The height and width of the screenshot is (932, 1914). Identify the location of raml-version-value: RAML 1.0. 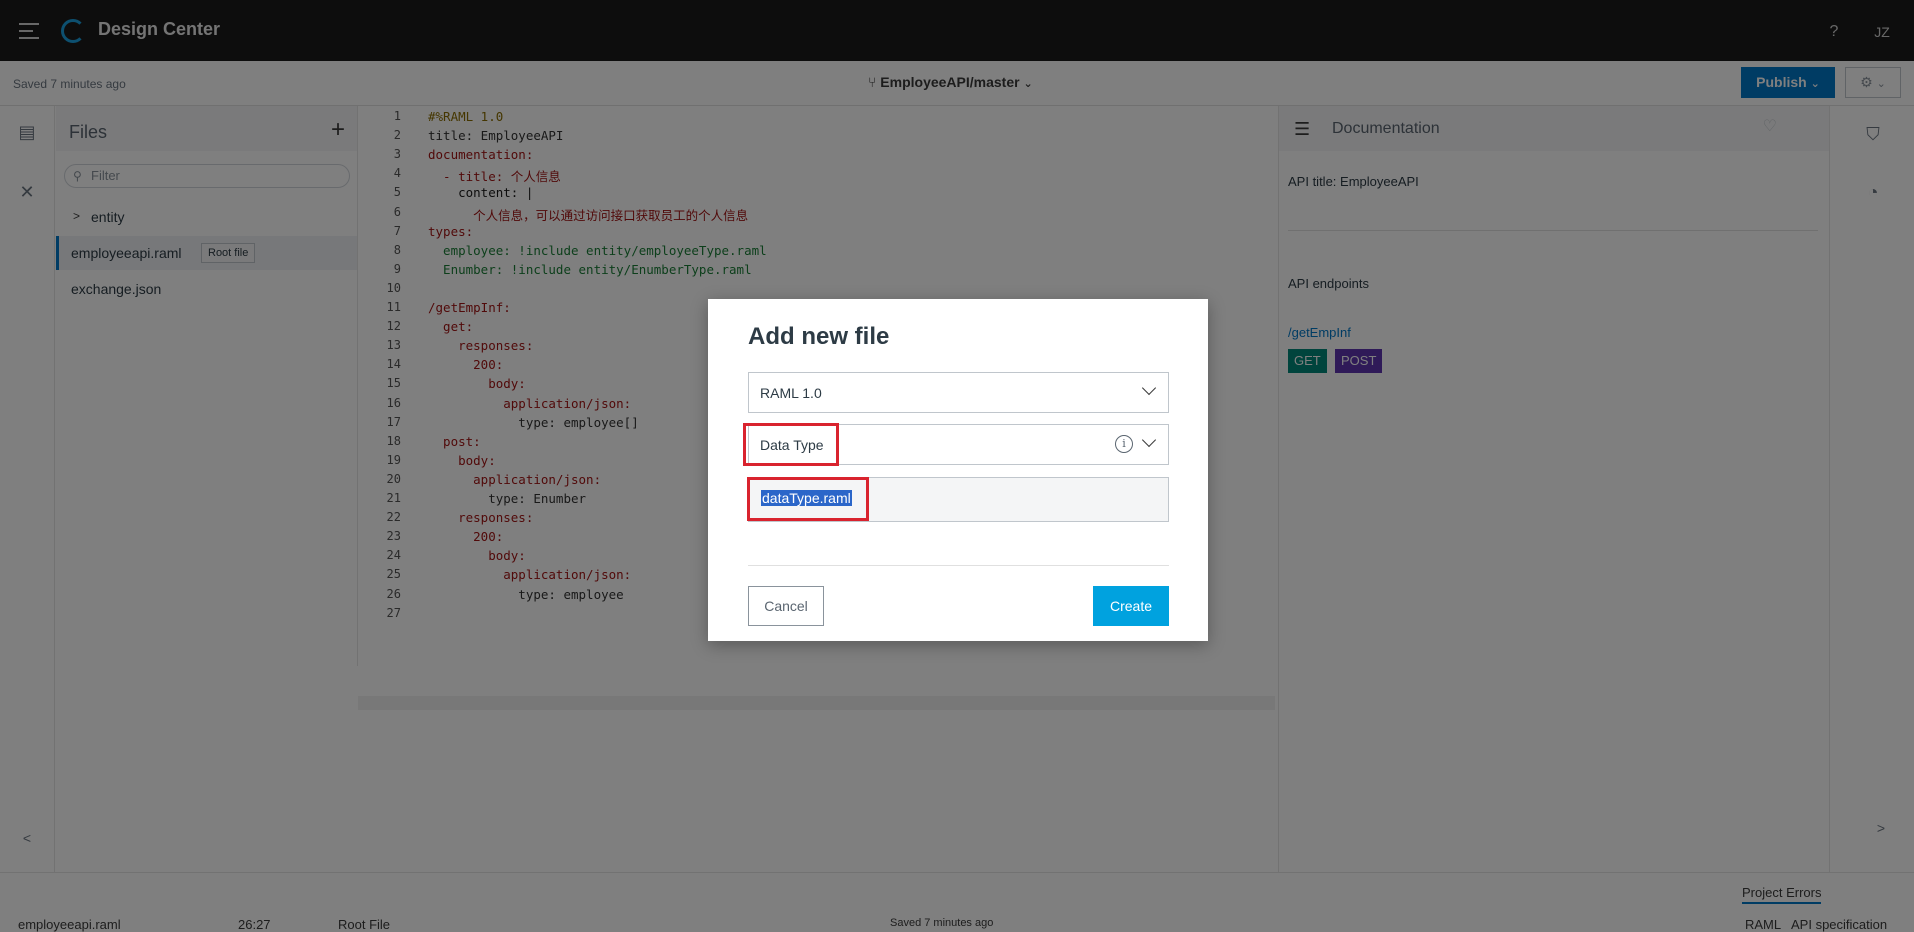
(791, 393).